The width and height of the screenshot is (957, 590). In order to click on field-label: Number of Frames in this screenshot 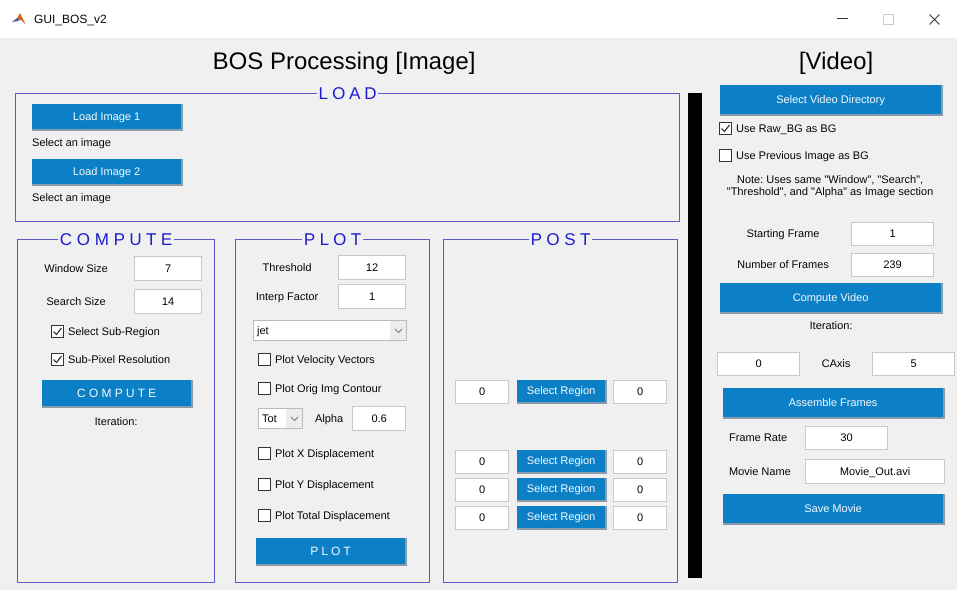, I will do `click(783, 265)`.